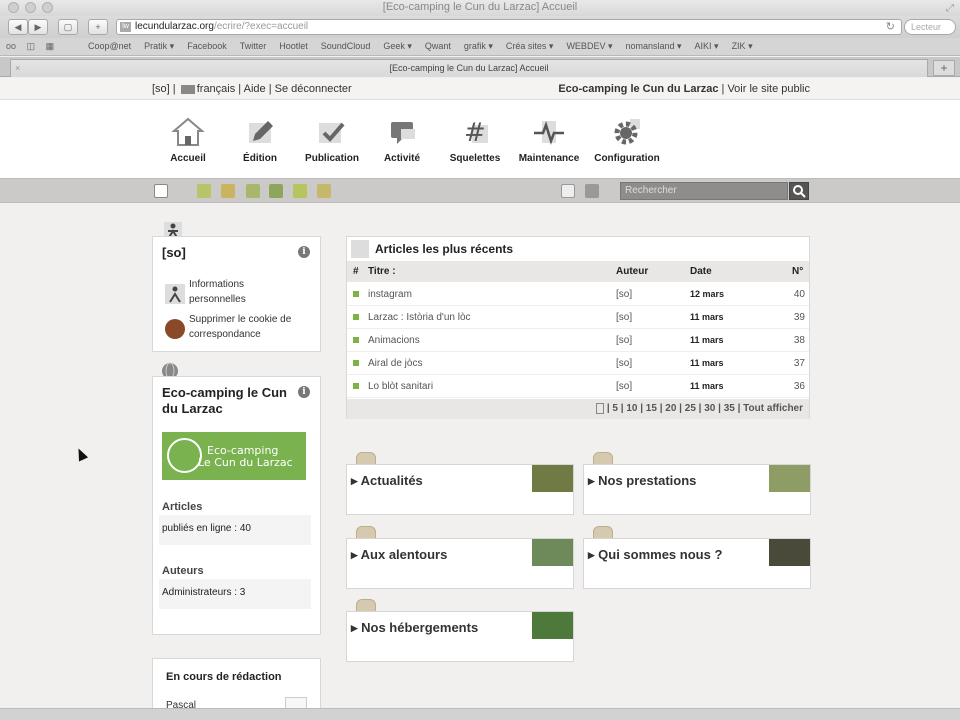 The width and height of the screenshot is (960, 720). What do you see at coordinates (13, 7) in the screenshot?
I see `close-window-button` at bounding box center [13, 7].